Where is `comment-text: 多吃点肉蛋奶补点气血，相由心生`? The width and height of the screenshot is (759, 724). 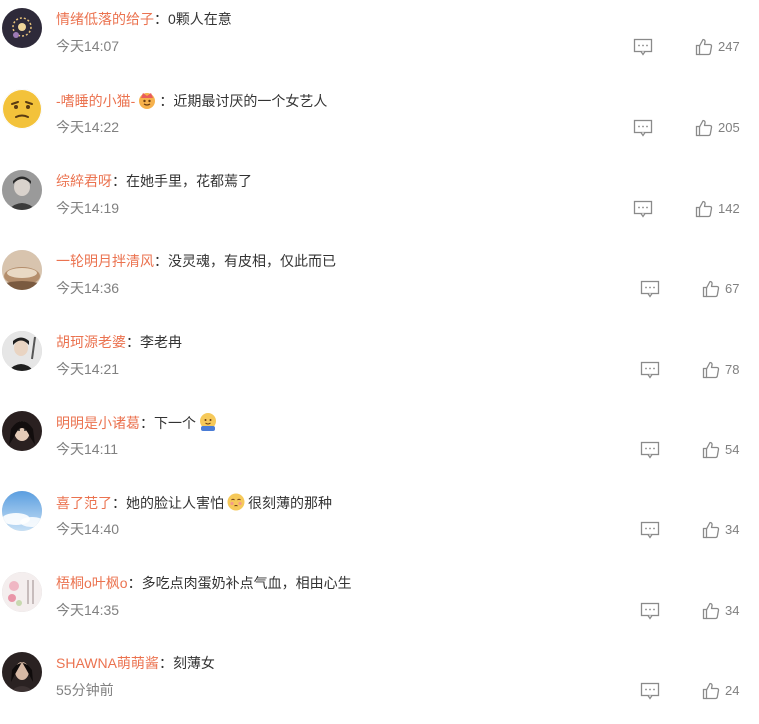
comment-text: 多吃点肉蛋奶补点气血，相由心生 is located at coordinates (246, 583).